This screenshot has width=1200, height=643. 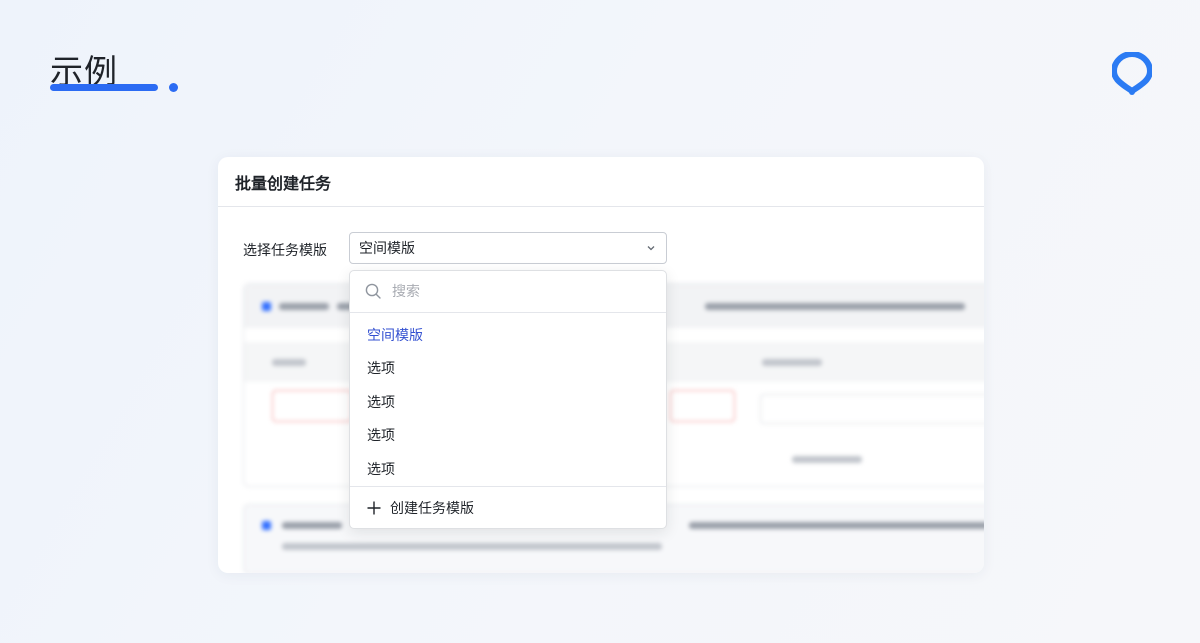 What do you see at coordinates (508, 507) in the screenshot?
I see `create-template-button: 创建任务模版` at bounding box center [508, 507].